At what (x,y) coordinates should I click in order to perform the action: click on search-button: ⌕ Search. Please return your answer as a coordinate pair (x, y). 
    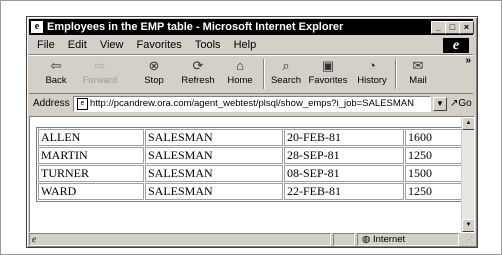
    Looking at the image, I should click on (286, 71).